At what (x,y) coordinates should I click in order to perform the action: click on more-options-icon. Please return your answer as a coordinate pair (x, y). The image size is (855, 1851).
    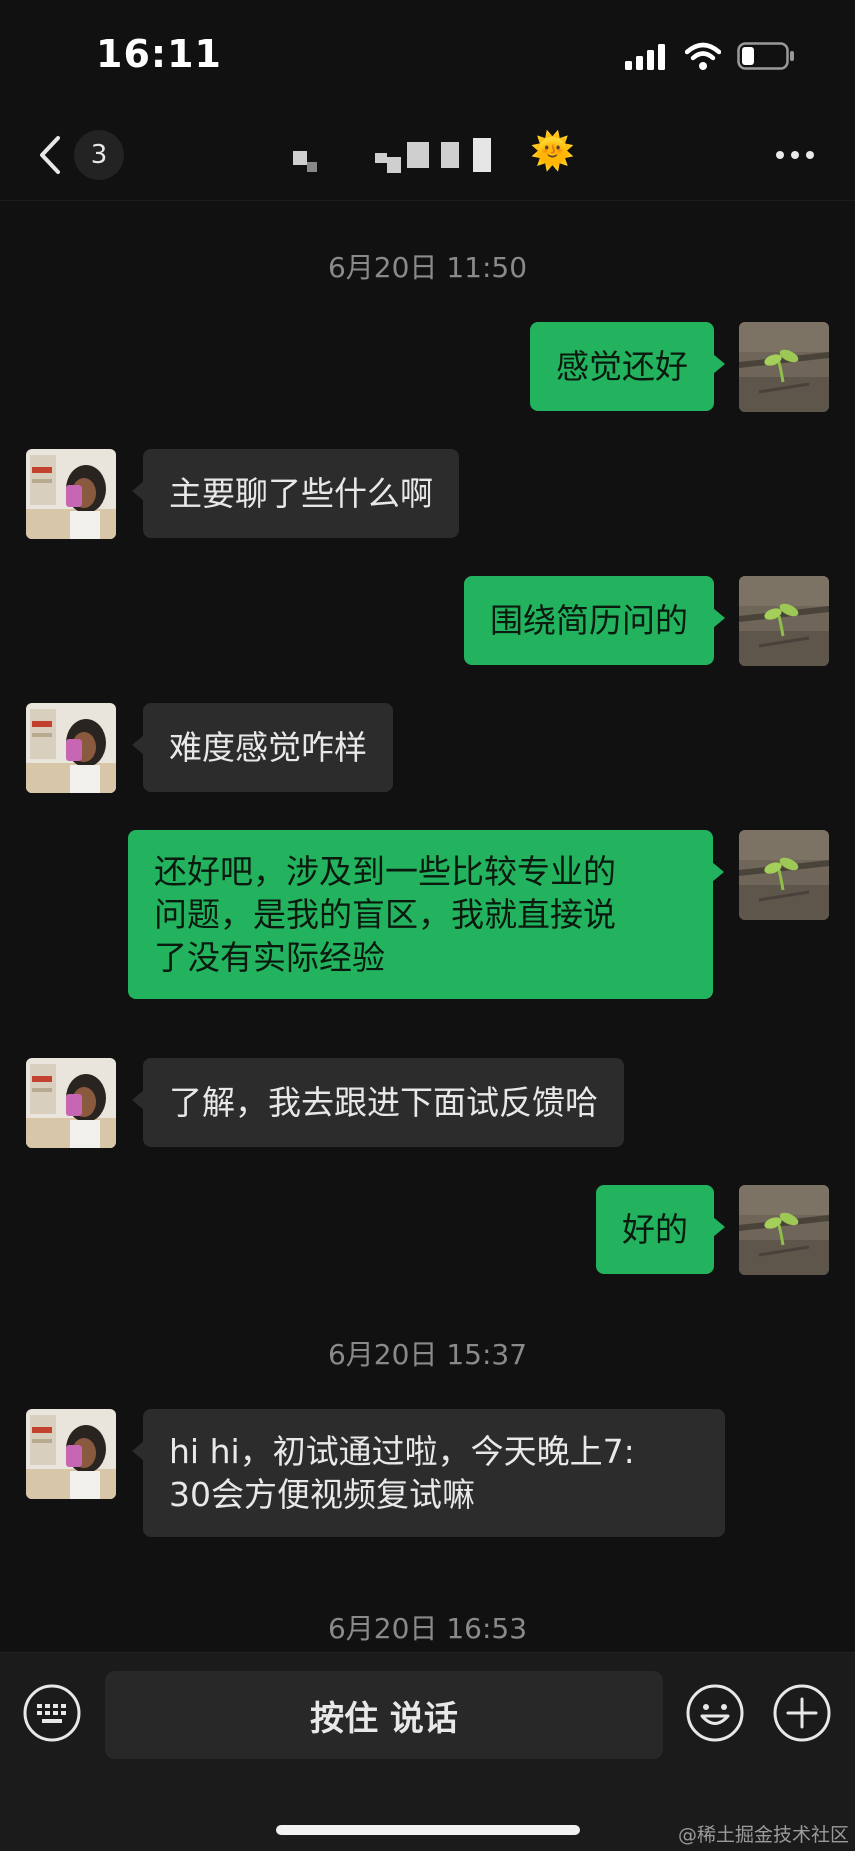
    Looking at the image, I should click on (795, 155).